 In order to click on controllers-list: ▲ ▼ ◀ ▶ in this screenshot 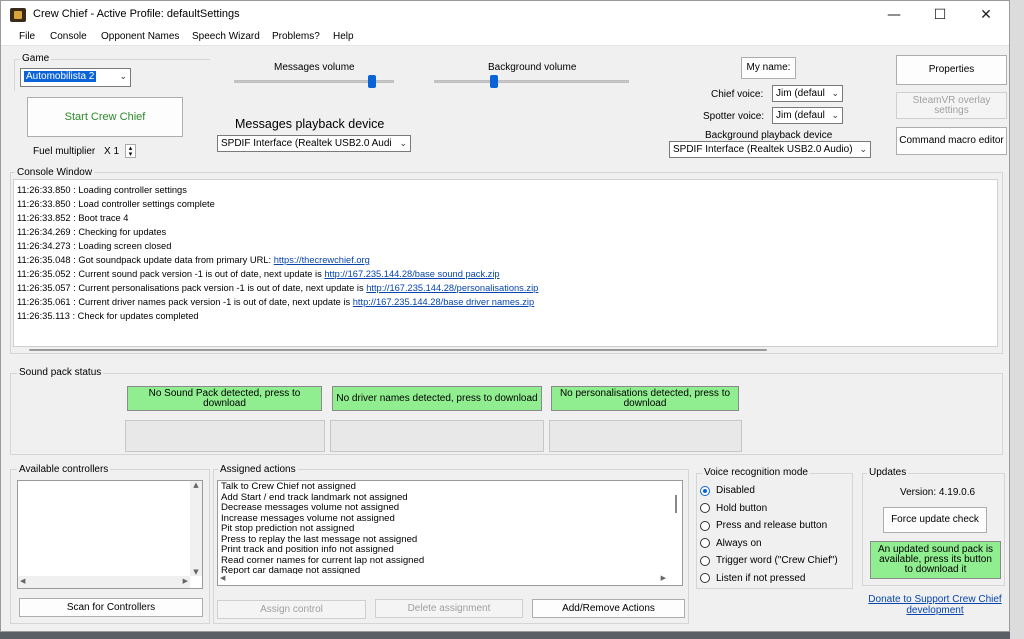, I will do `click(110, 534)`.